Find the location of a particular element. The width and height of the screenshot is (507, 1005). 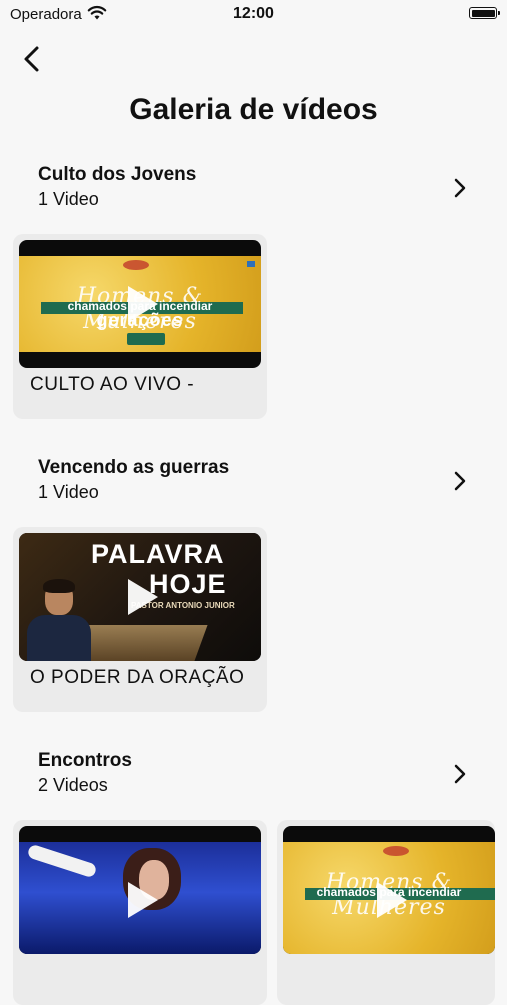

battery-icon is located at coordinates (484, 13).